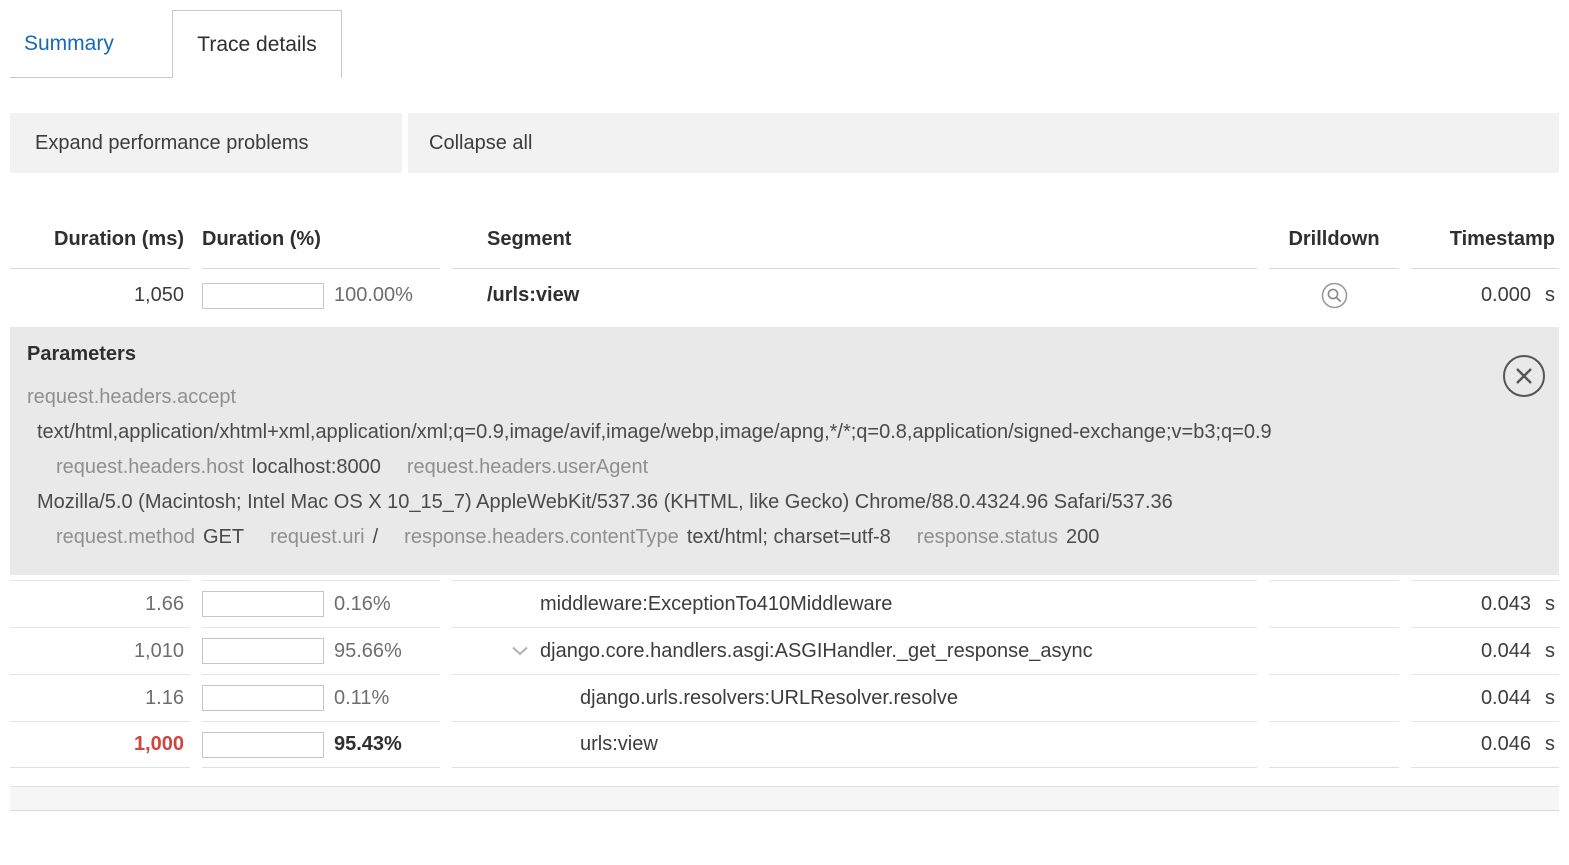 The image size is (1569, 865). I want to click on param-value-contenttype: text/html; charset=utf-8, so click(788, 537).